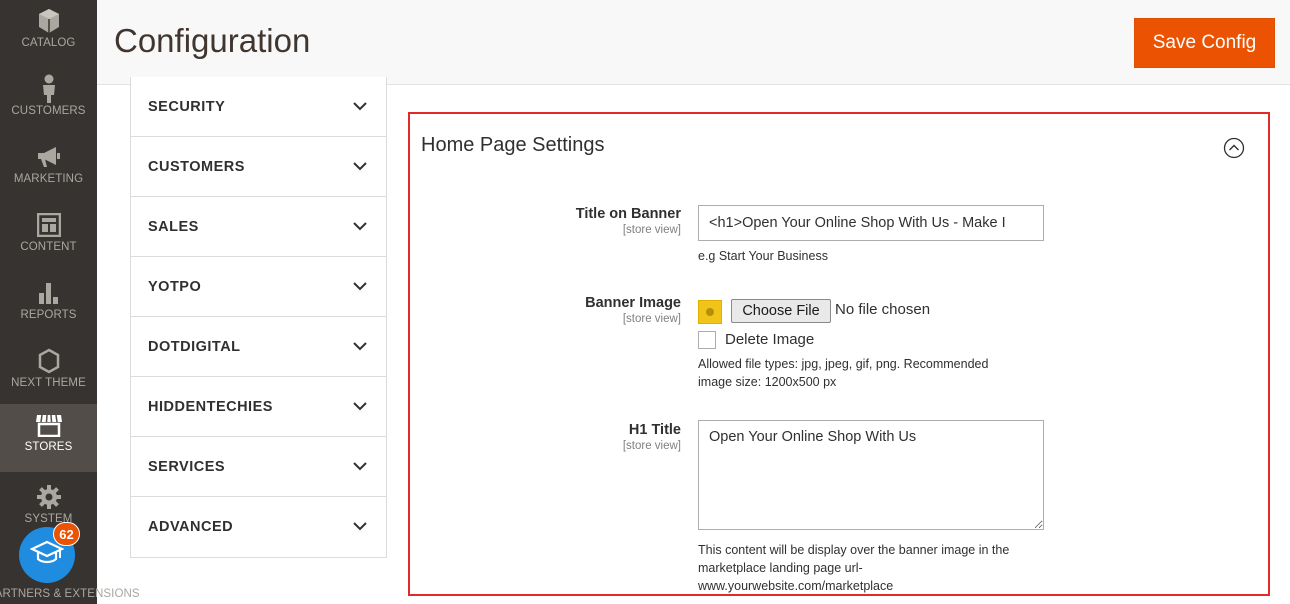 The width and height of the screenshot is (1290, 604). What do you see at coordinates (49, 497) in the screenshot?
I see `gear-icon` at bounding box center [49, 497].